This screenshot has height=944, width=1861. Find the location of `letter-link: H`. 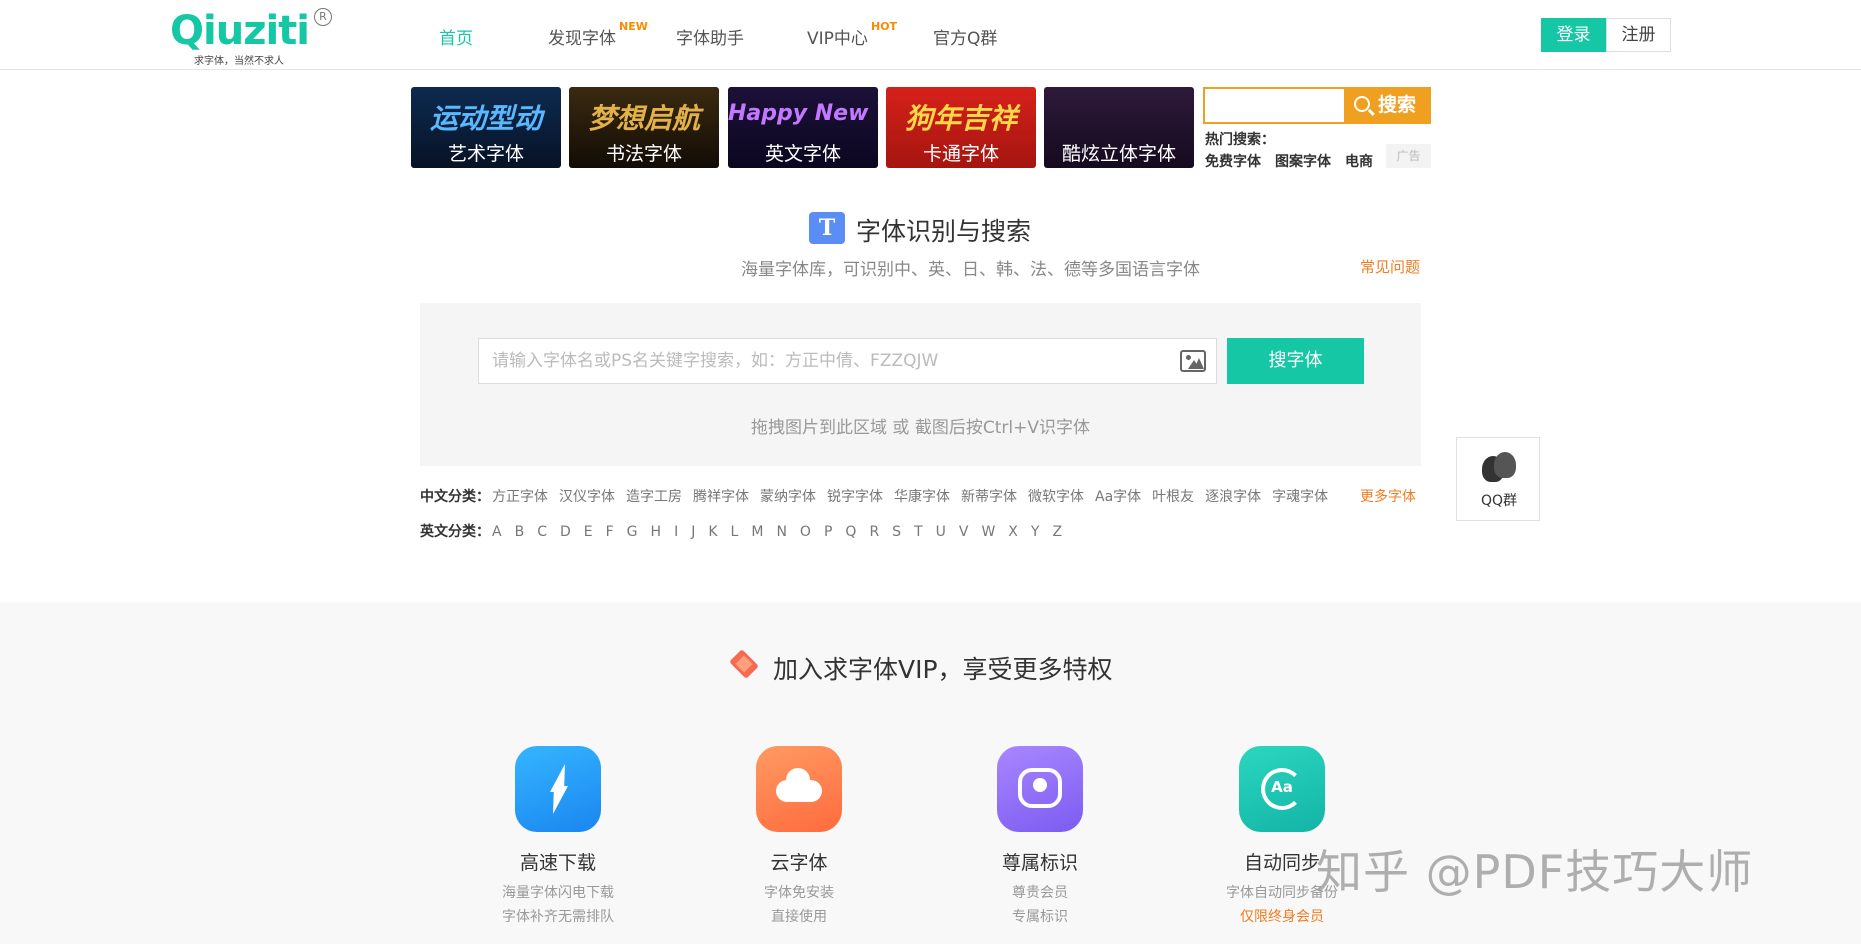

letter-link: H is located at coordinates (656, 532).